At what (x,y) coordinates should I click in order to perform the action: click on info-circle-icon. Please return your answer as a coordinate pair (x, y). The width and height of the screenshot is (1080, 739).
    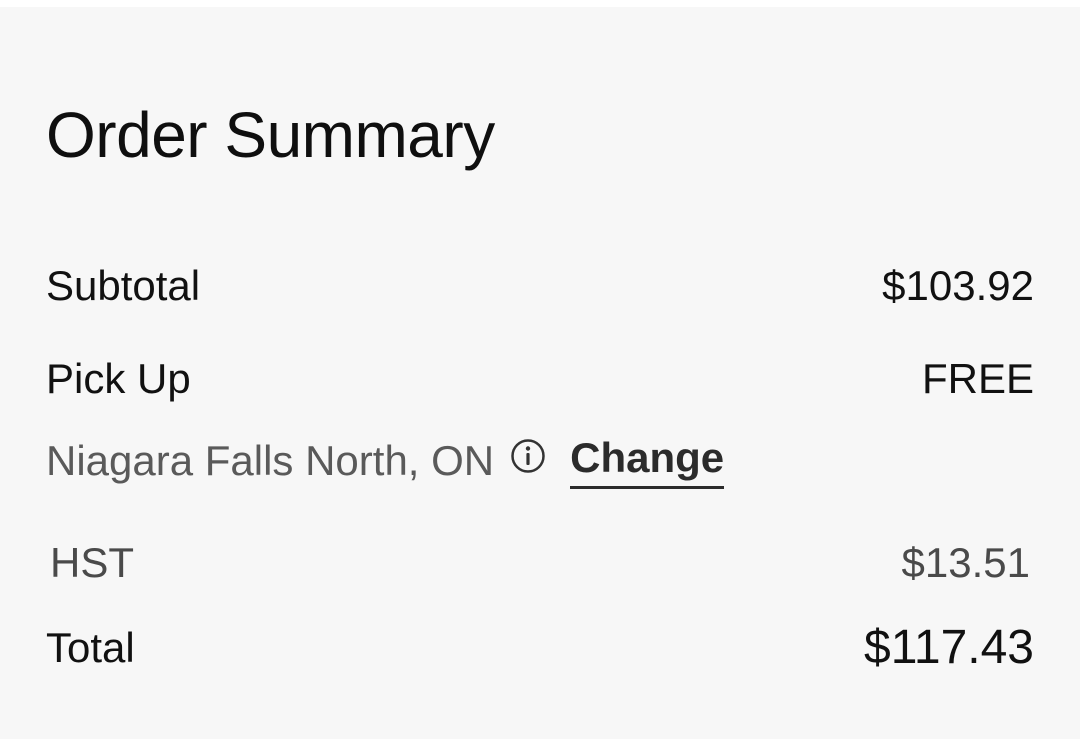
    Looking at the image, I should click on (528, 456).